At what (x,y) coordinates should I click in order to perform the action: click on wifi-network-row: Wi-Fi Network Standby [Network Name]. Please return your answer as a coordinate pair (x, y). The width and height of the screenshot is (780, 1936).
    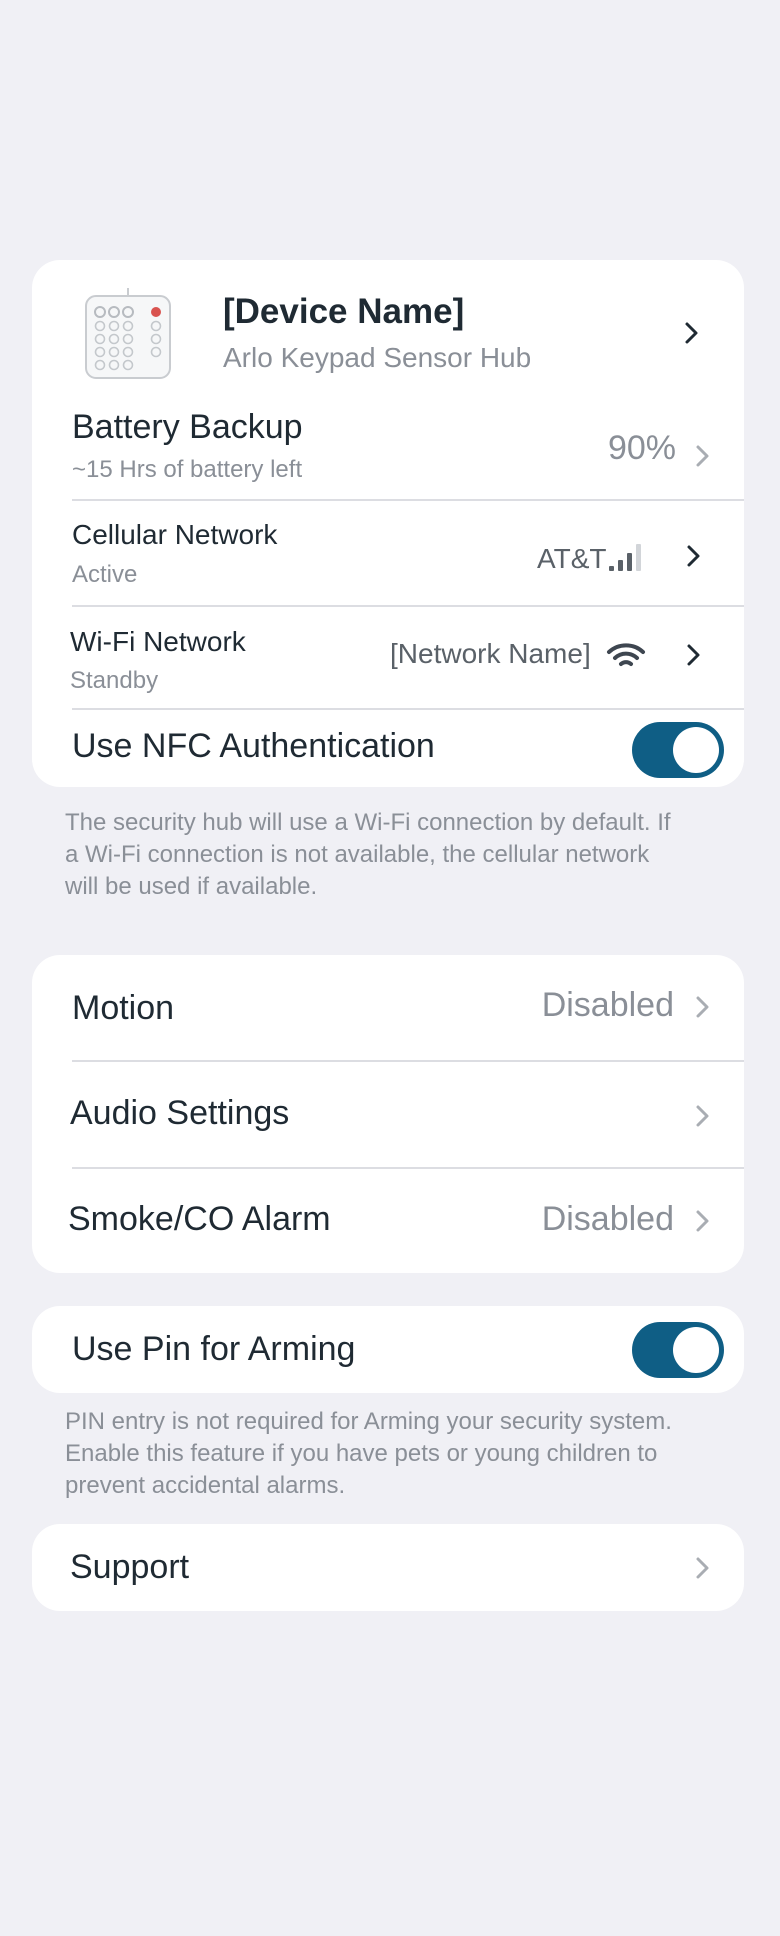
    Looking at the image, I should click on (388, 658).